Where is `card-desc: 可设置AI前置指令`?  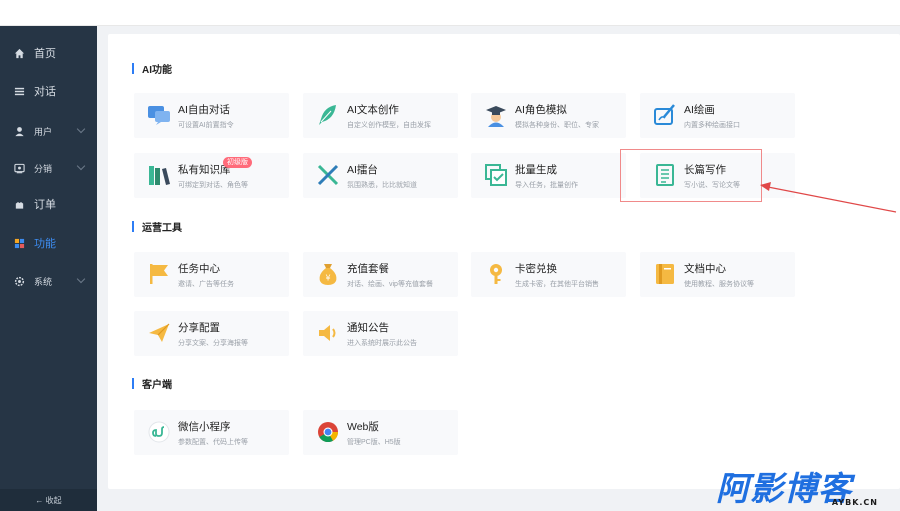 card-desc: 可设置AI前置指令 is located at coordinates (206, 125).